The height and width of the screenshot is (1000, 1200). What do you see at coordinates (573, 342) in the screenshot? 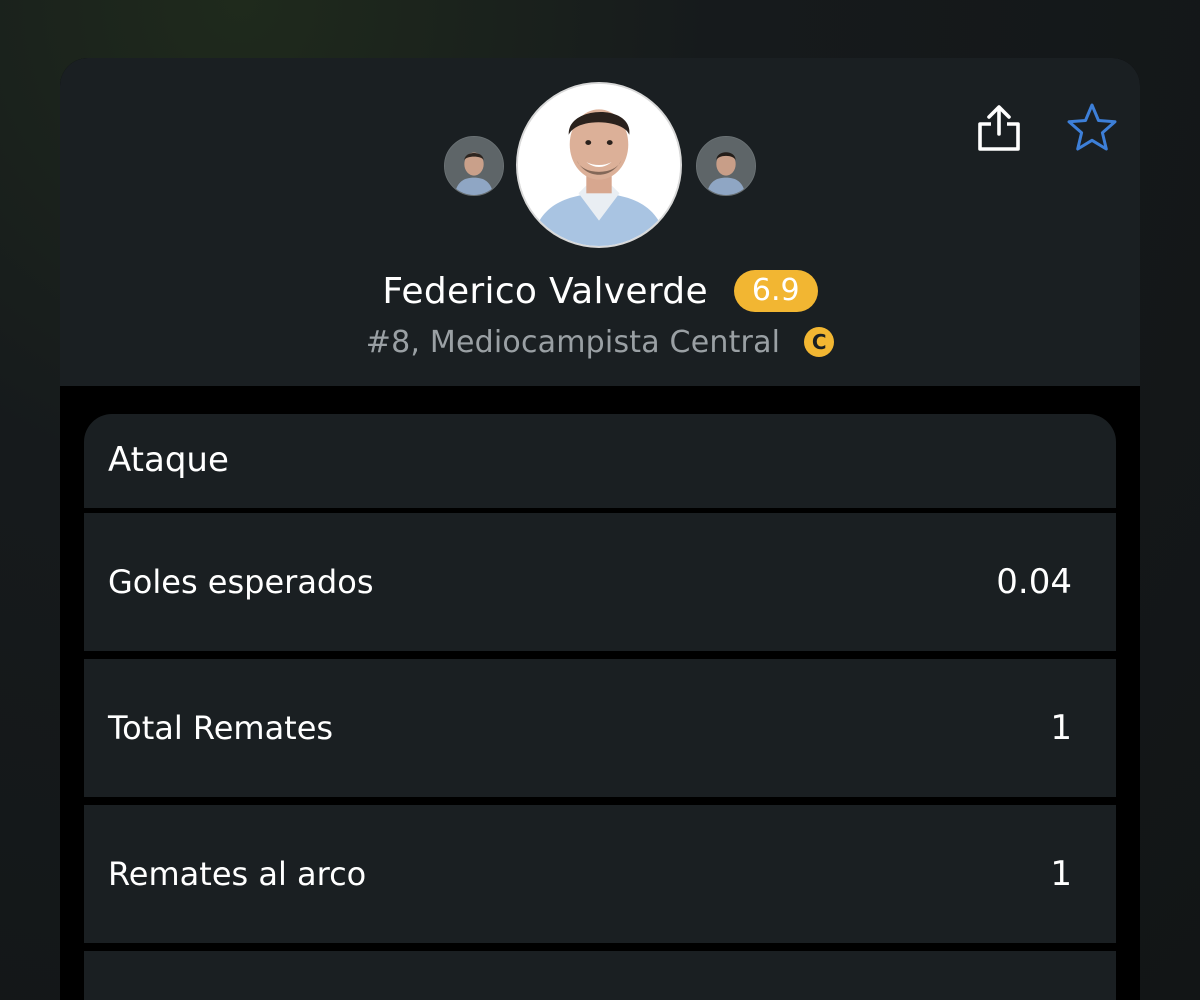
I see `player-position: #8, Mediocampista Central` at bounding box center [573, 342].